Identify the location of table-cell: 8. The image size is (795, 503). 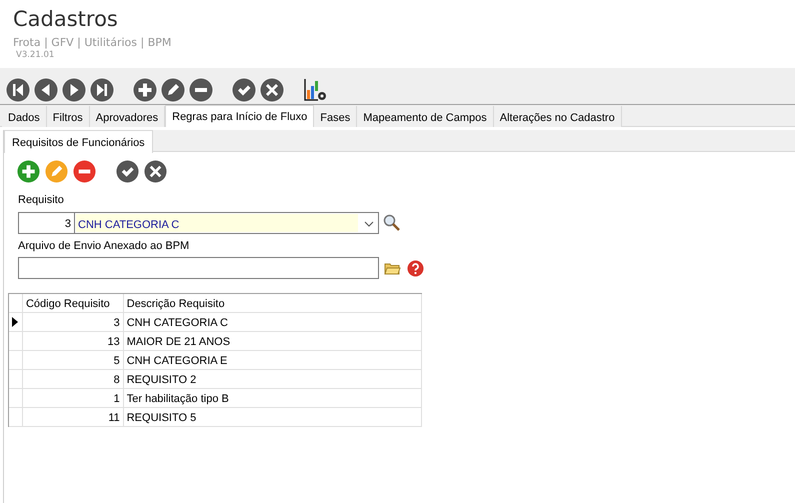
(73, 379).